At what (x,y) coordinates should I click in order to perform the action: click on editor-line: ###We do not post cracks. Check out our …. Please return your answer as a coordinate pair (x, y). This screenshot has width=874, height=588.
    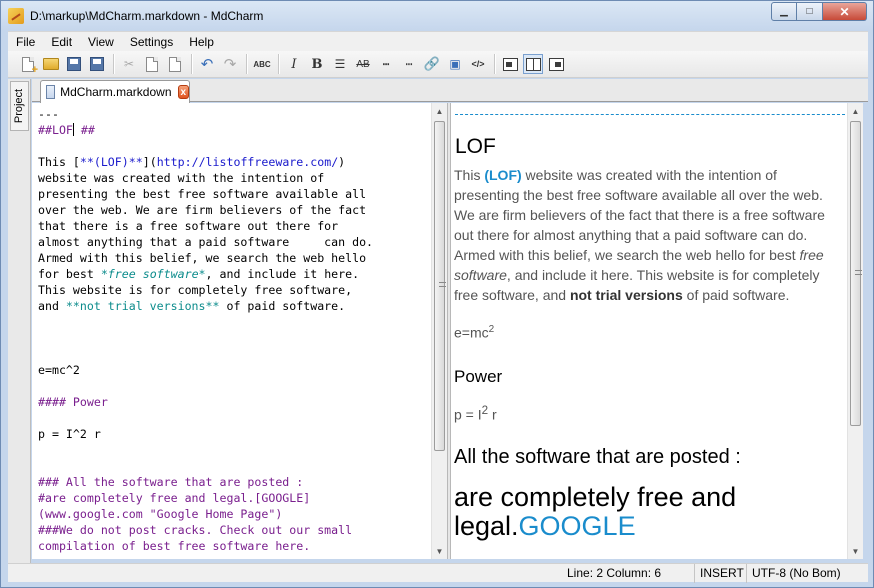
    Looking at the image, I should click on (195, 530).